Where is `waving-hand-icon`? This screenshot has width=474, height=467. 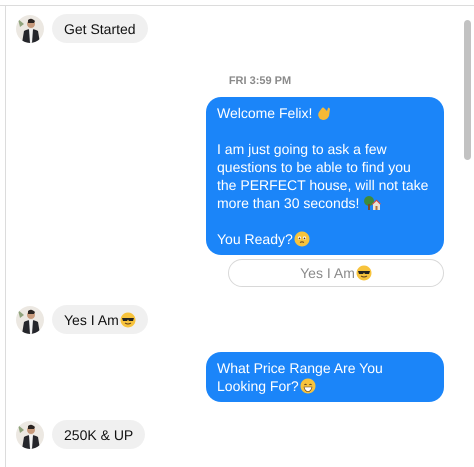 waving-hand-icon is located at coordinates (324, 113).